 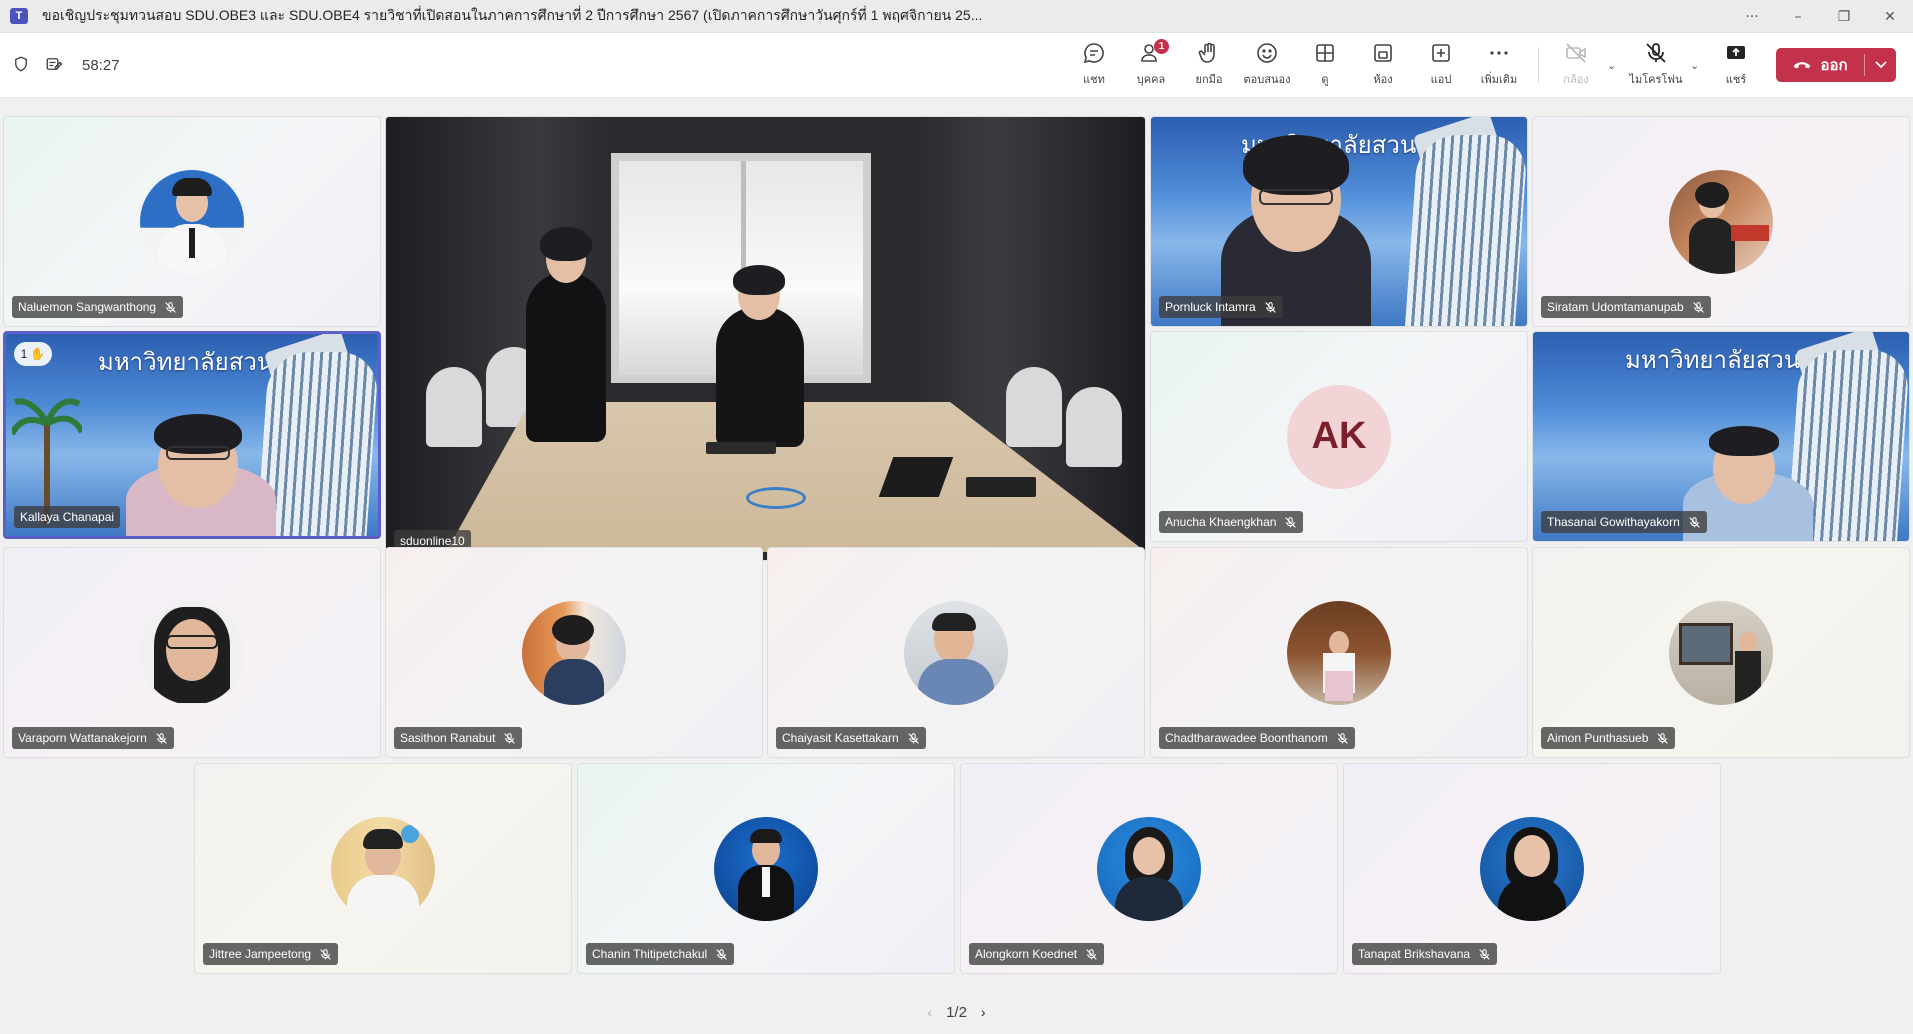 I want to click on participant-name-tag: Aimon Punthasueb, so click(x=1608, y=738).